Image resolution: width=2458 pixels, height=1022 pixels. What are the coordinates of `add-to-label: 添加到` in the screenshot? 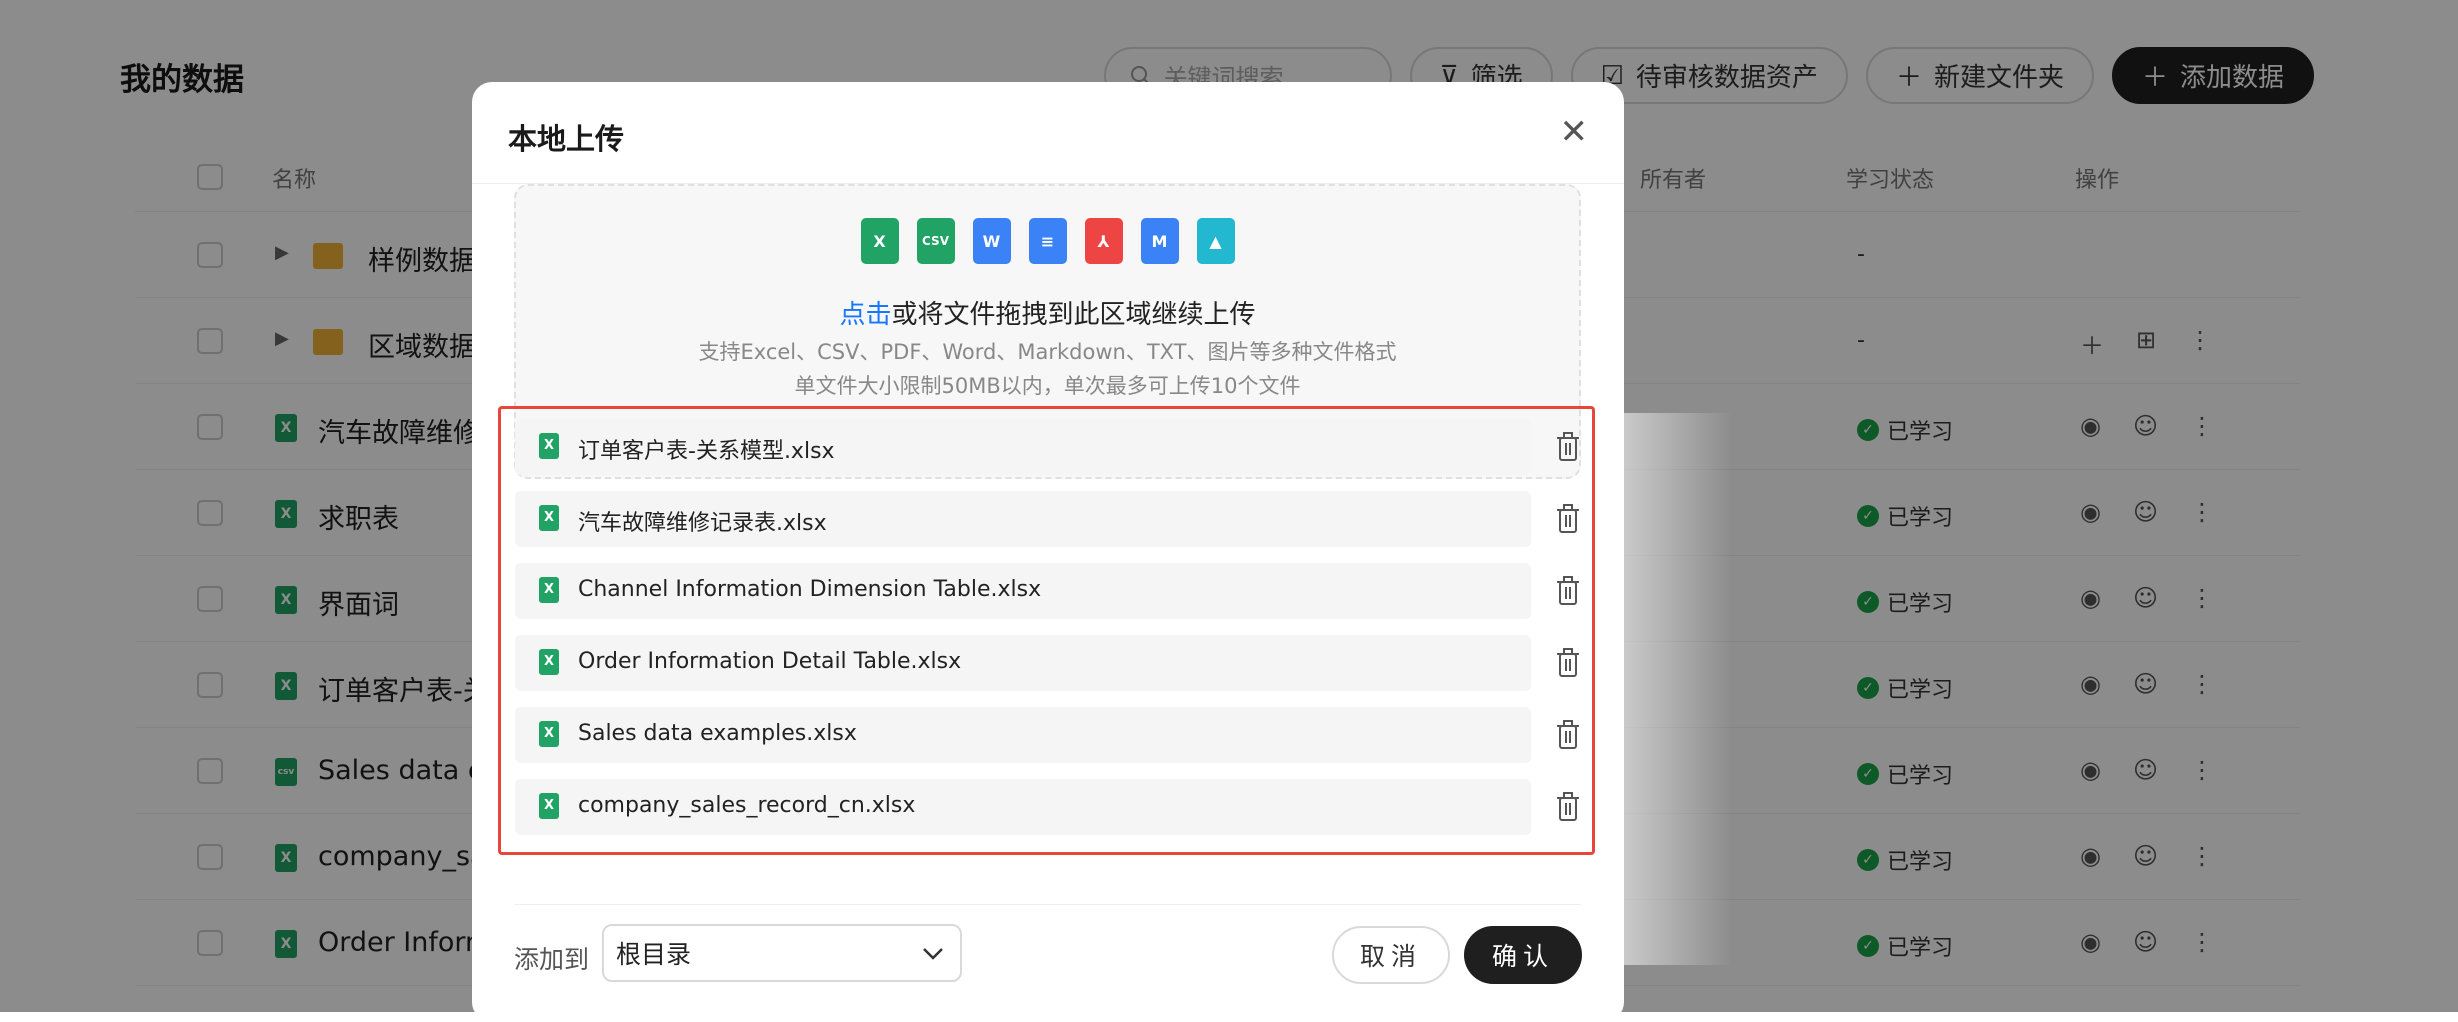 It's located at (552, 959).